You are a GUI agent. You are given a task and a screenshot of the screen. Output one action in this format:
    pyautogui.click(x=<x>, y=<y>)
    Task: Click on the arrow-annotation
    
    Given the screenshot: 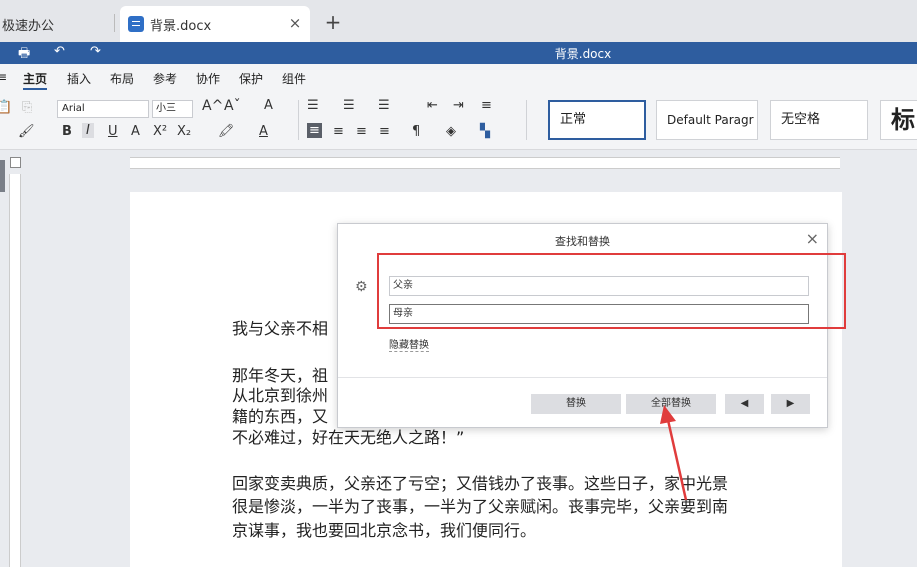 What is the action you would take?
    pyautogui.click(x=674, y=453)
    